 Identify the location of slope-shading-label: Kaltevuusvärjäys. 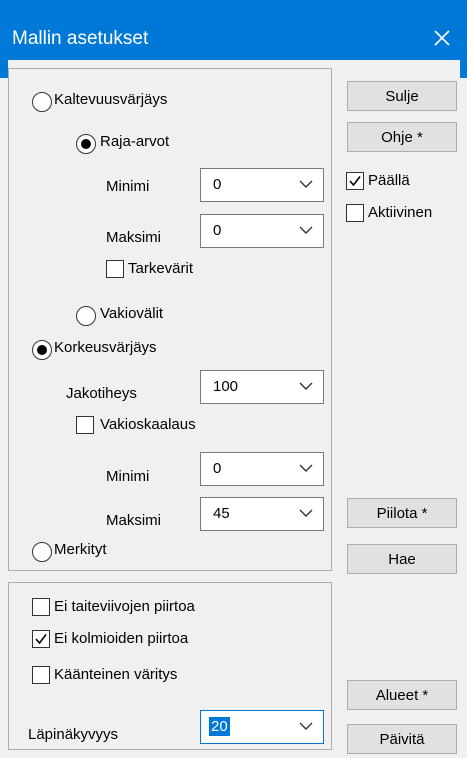
(111, 99).